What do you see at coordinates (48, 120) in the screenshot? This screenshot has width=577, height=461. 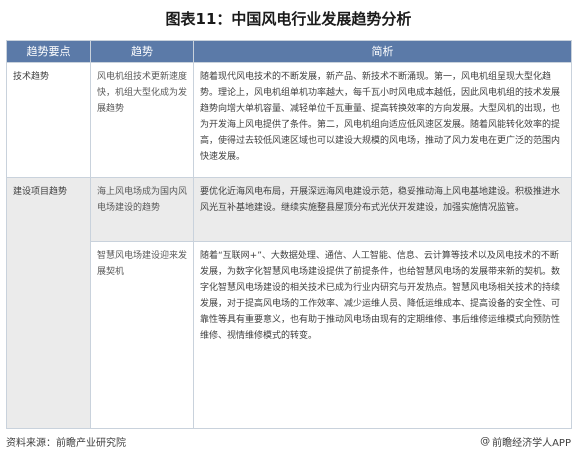 I see `category-cell: 技术趋势` at bounding box center [48, 120].